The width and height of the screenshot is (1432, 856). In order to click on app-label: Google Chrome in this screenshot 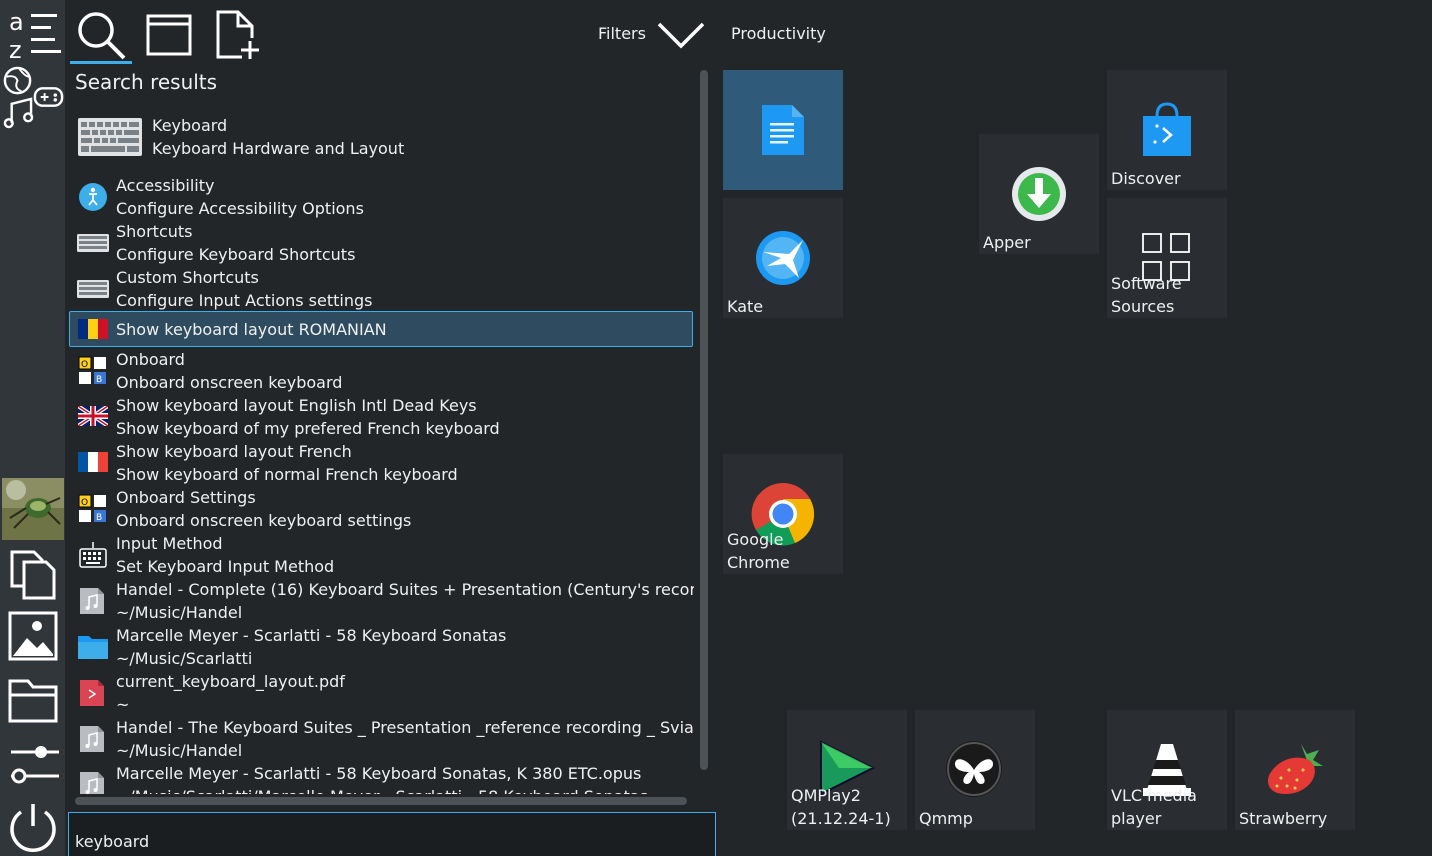, I will do `click(758, 551)`.